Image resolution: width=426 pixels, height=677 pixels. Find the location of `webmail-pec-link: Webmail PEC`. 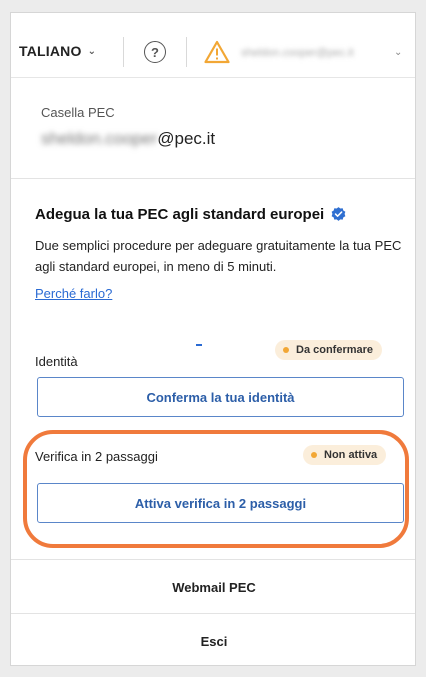

webmail-pec-link: Webmail PEC is located at coordinates (213, 587).